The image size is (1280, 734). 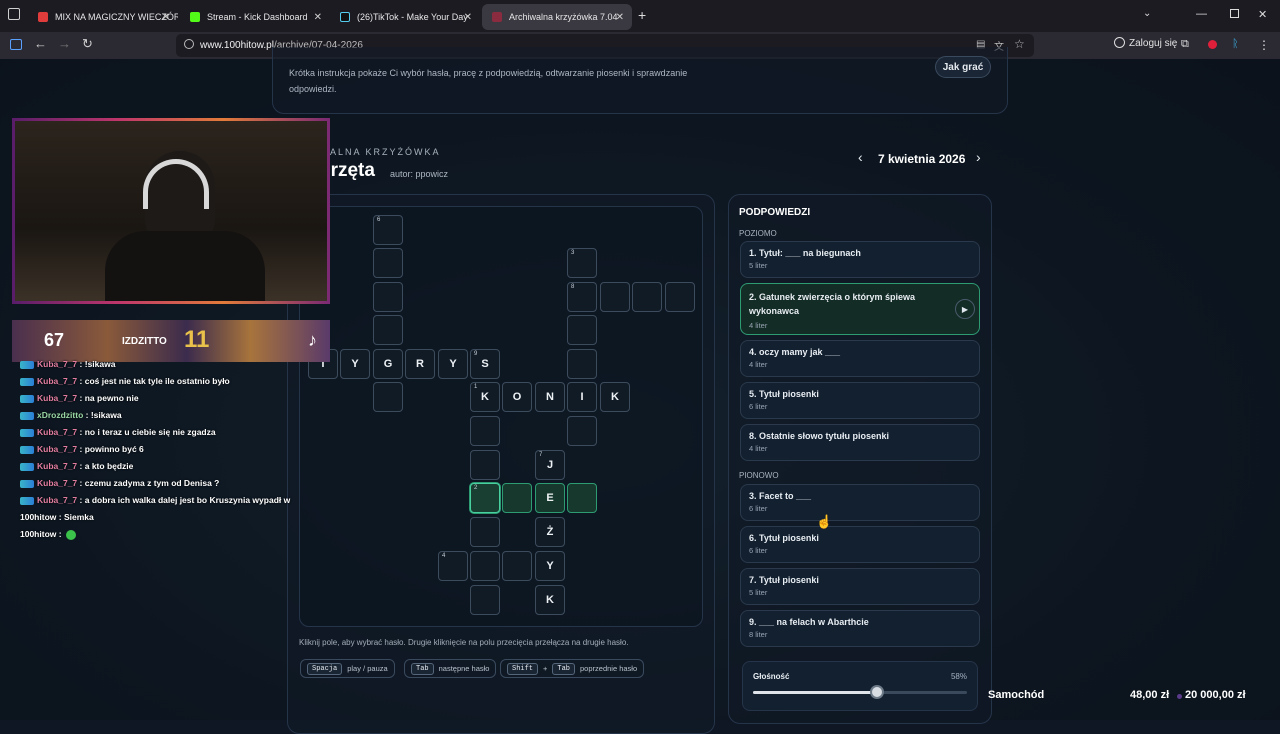 I want to click on reload-icon: ↻, so click(x=87, y=44).